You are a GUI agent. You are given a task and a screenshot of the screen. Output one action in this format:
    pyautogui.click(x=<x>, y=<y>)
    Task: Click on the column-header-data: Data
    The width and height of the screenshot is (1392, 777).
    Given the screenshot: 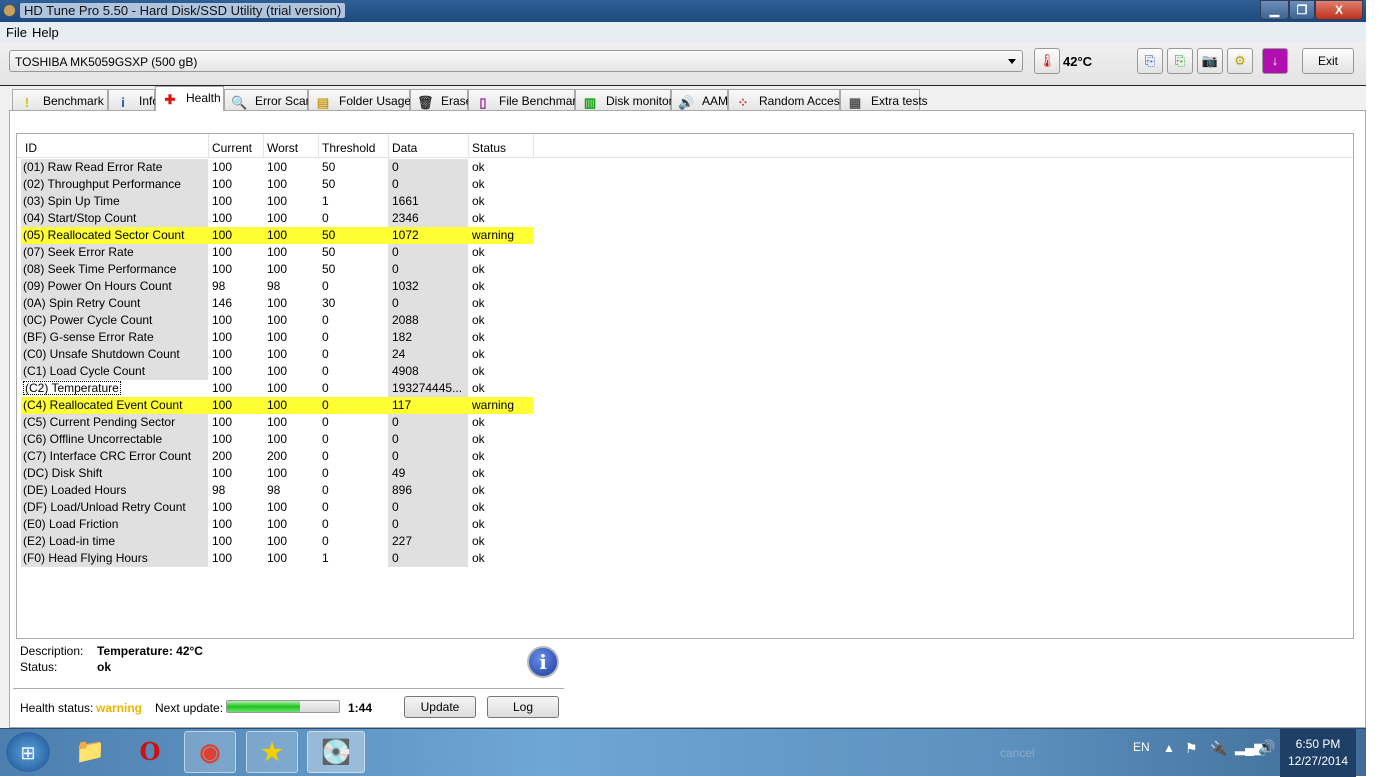 What is the action you would take?
    pyautogui.click(x=404, y=149)
    